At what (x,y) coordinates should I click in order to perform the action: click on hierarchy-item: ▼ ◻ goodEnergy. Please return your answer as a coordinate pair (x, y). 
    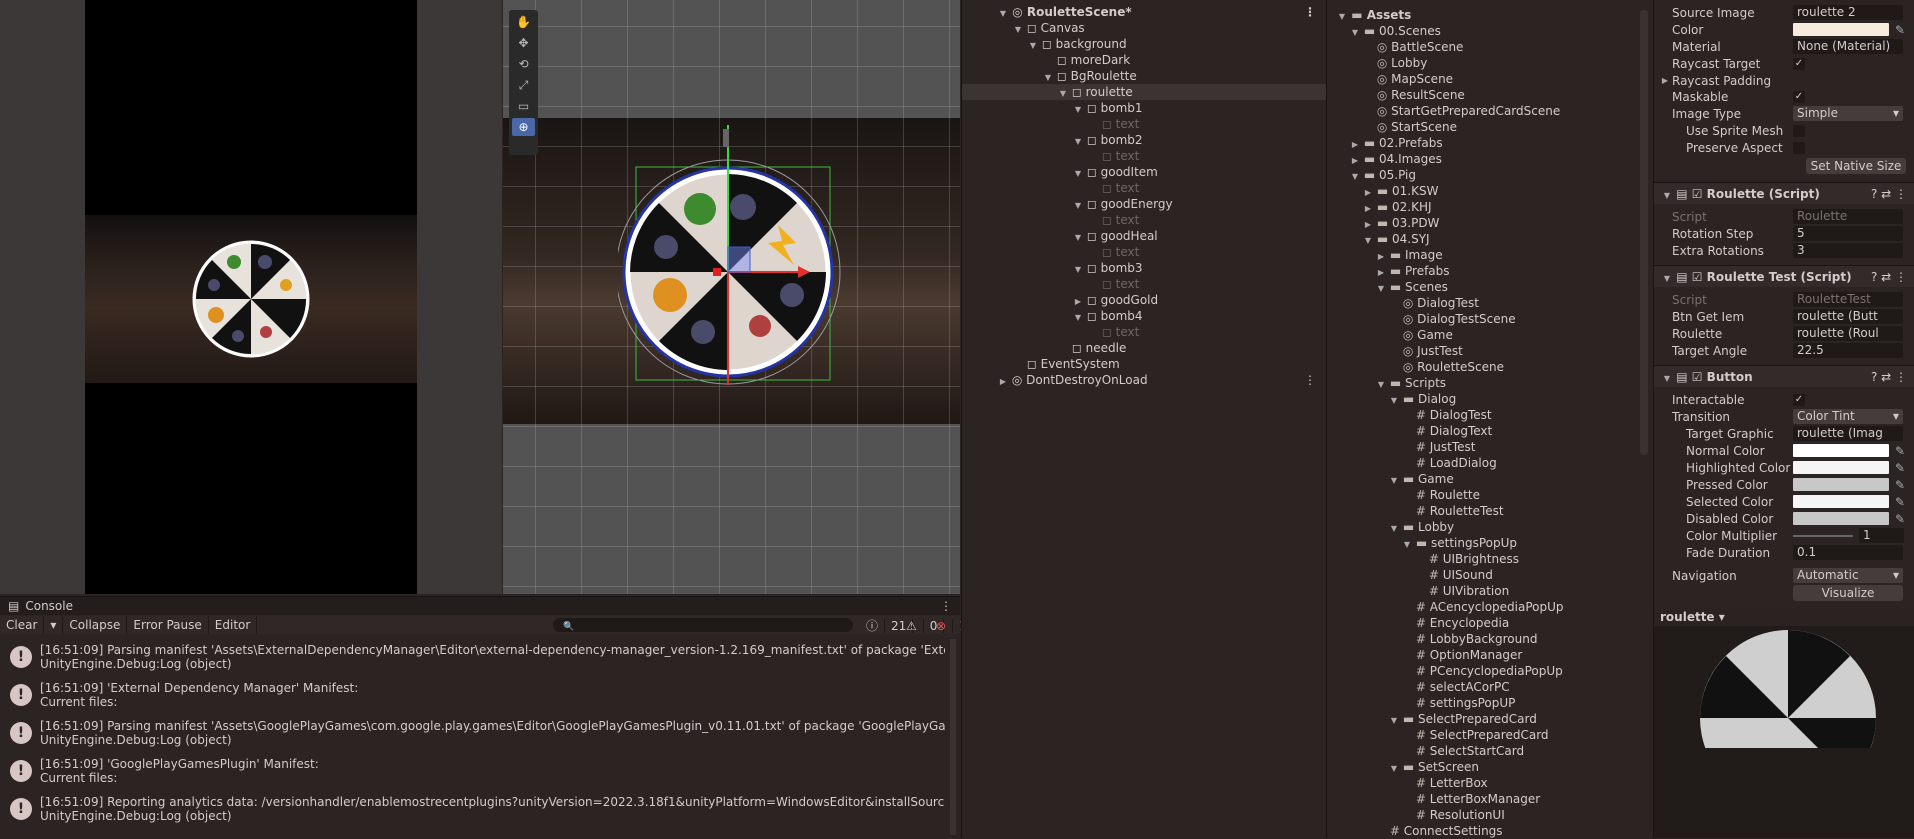
    Looking at the image, I should click on (1144, 204).